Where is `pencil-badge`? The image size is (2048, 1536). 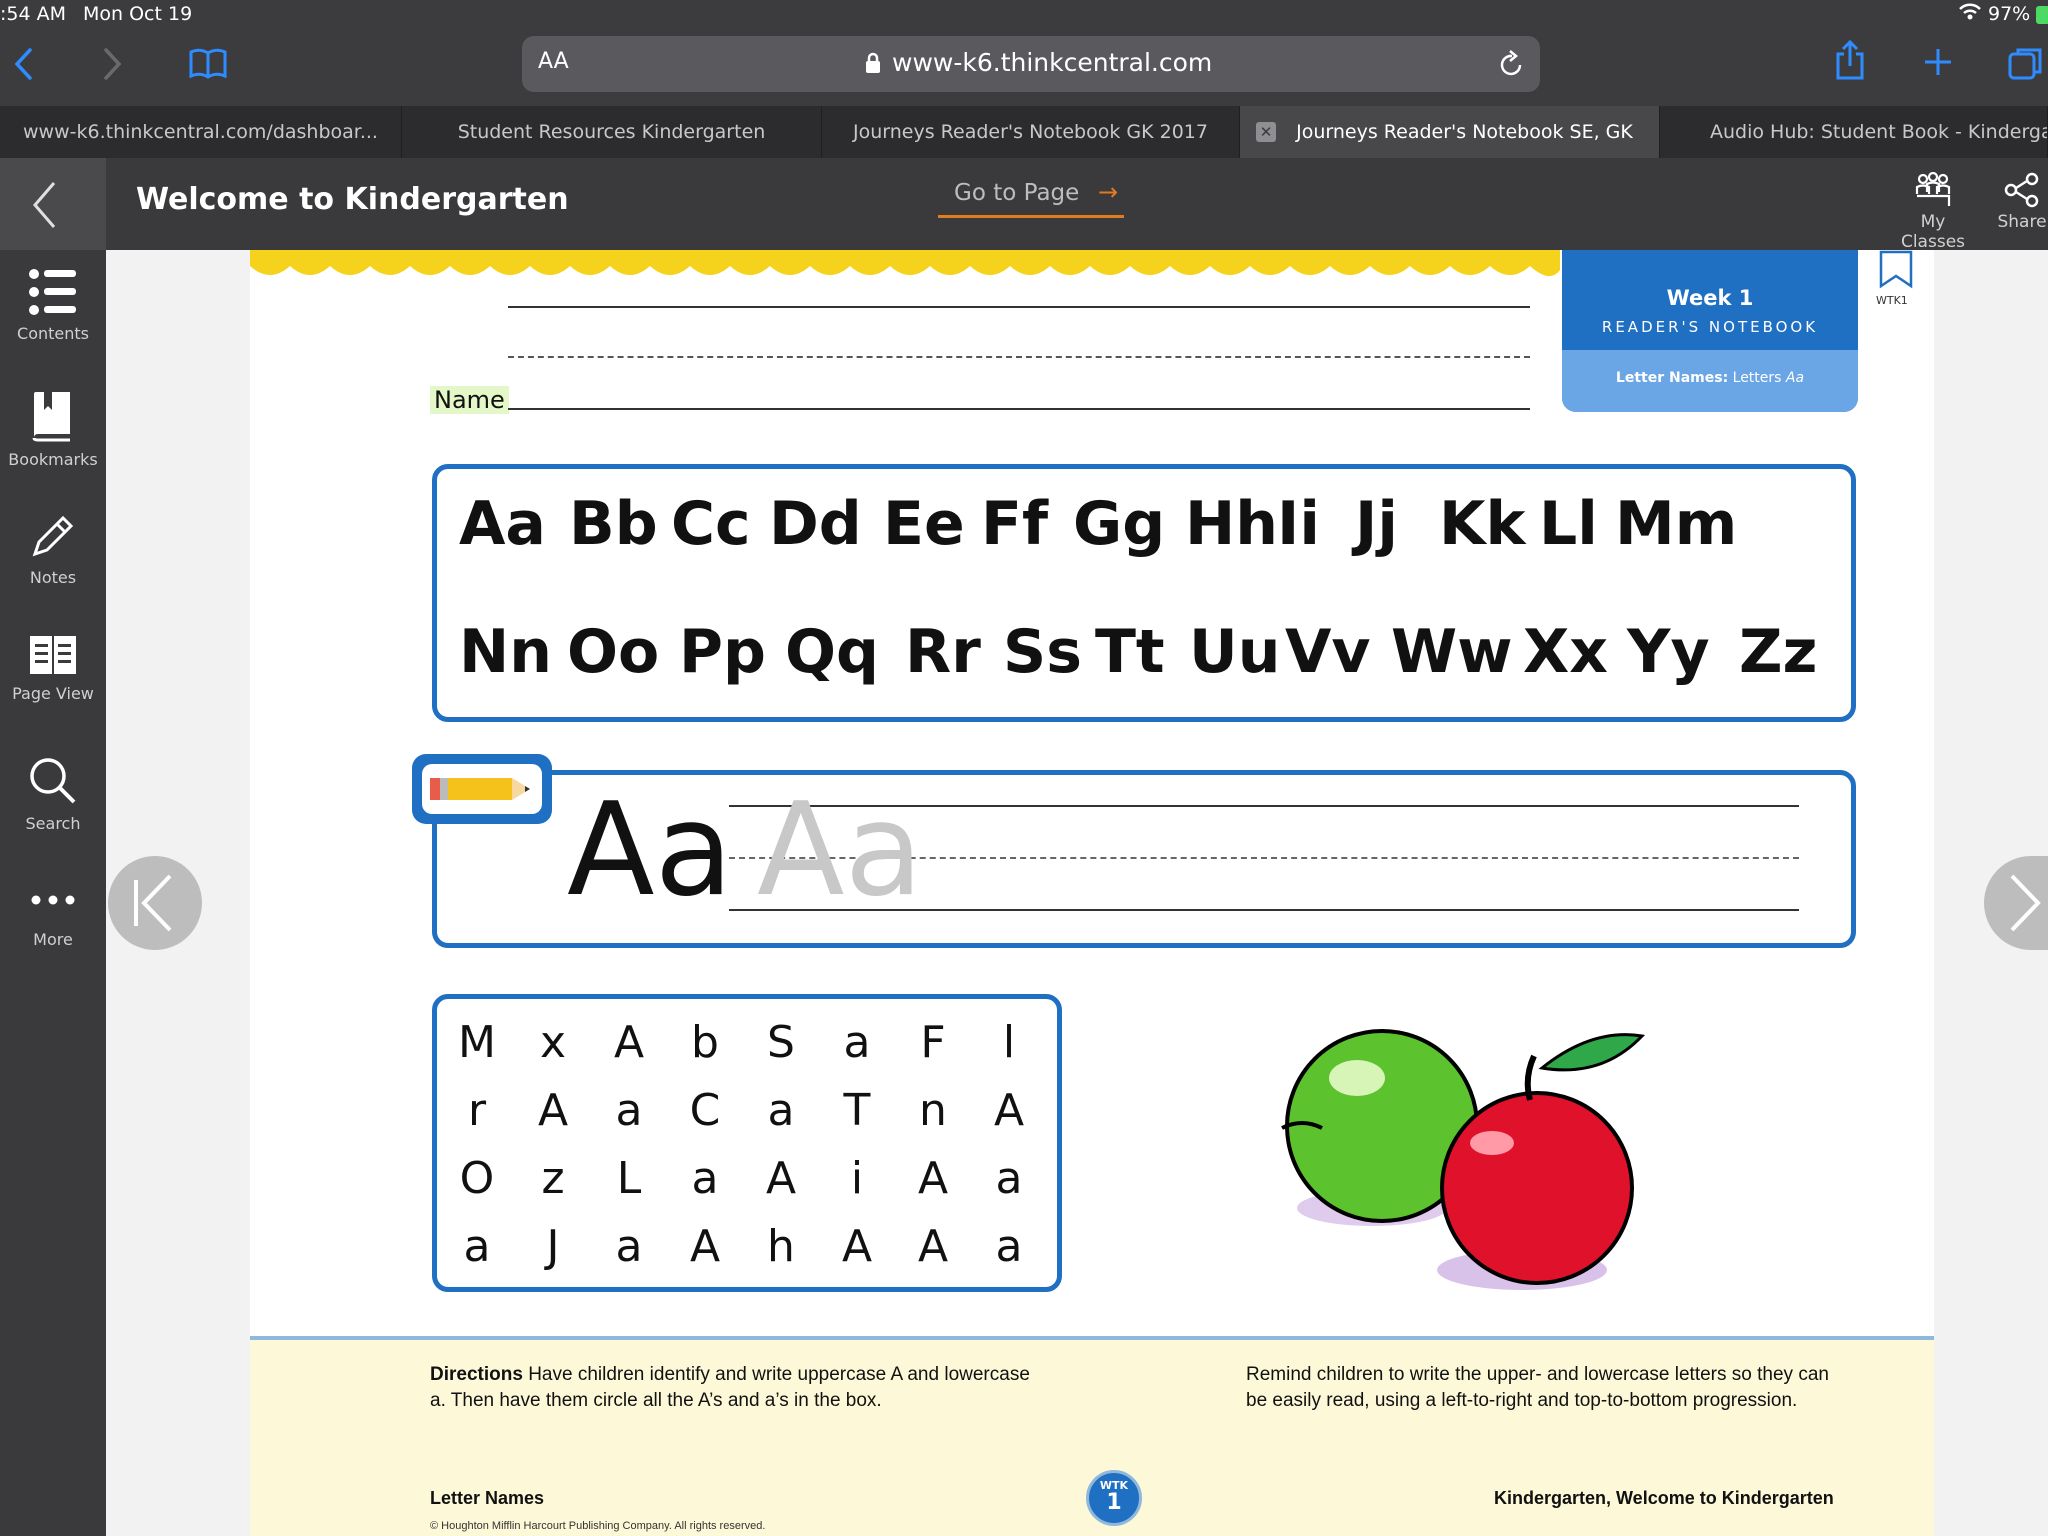
pencil-badge is located at coordinates (482, 789).